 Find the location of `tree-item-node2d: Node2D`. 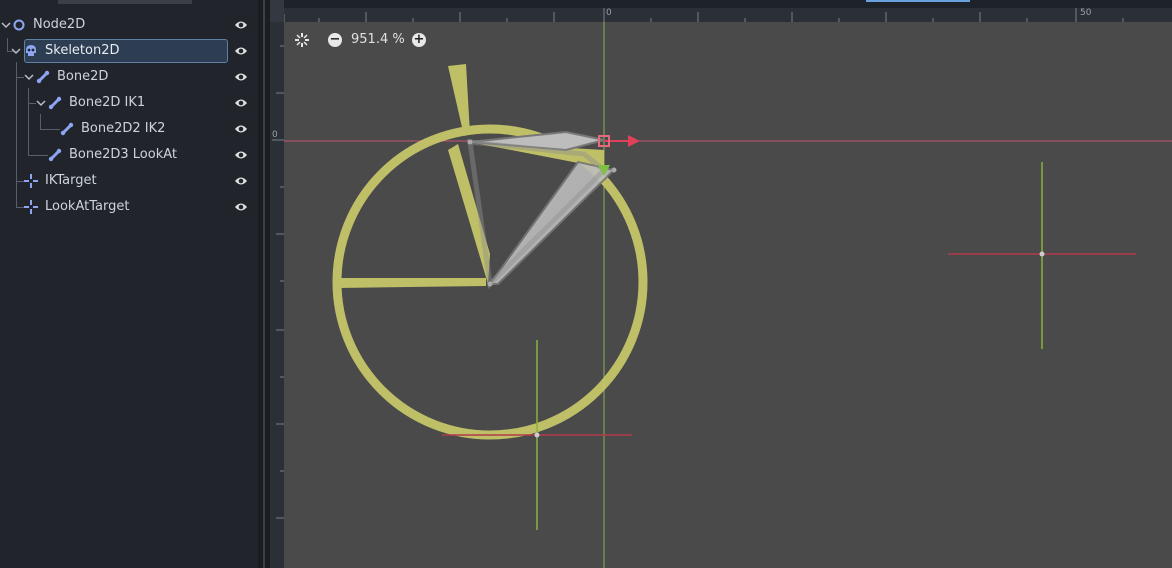

tree-item-node2d: Node2D is located at coordinates (129, 25).